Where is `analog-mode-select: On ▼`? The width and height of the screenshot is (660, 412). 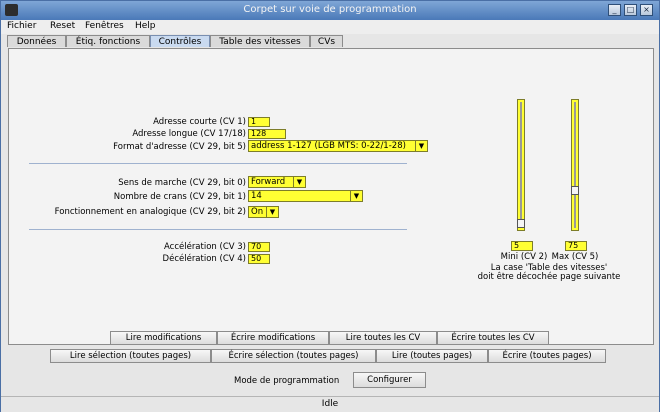
analog-mode-select: On ▼ is located at coordinates (263, 212).